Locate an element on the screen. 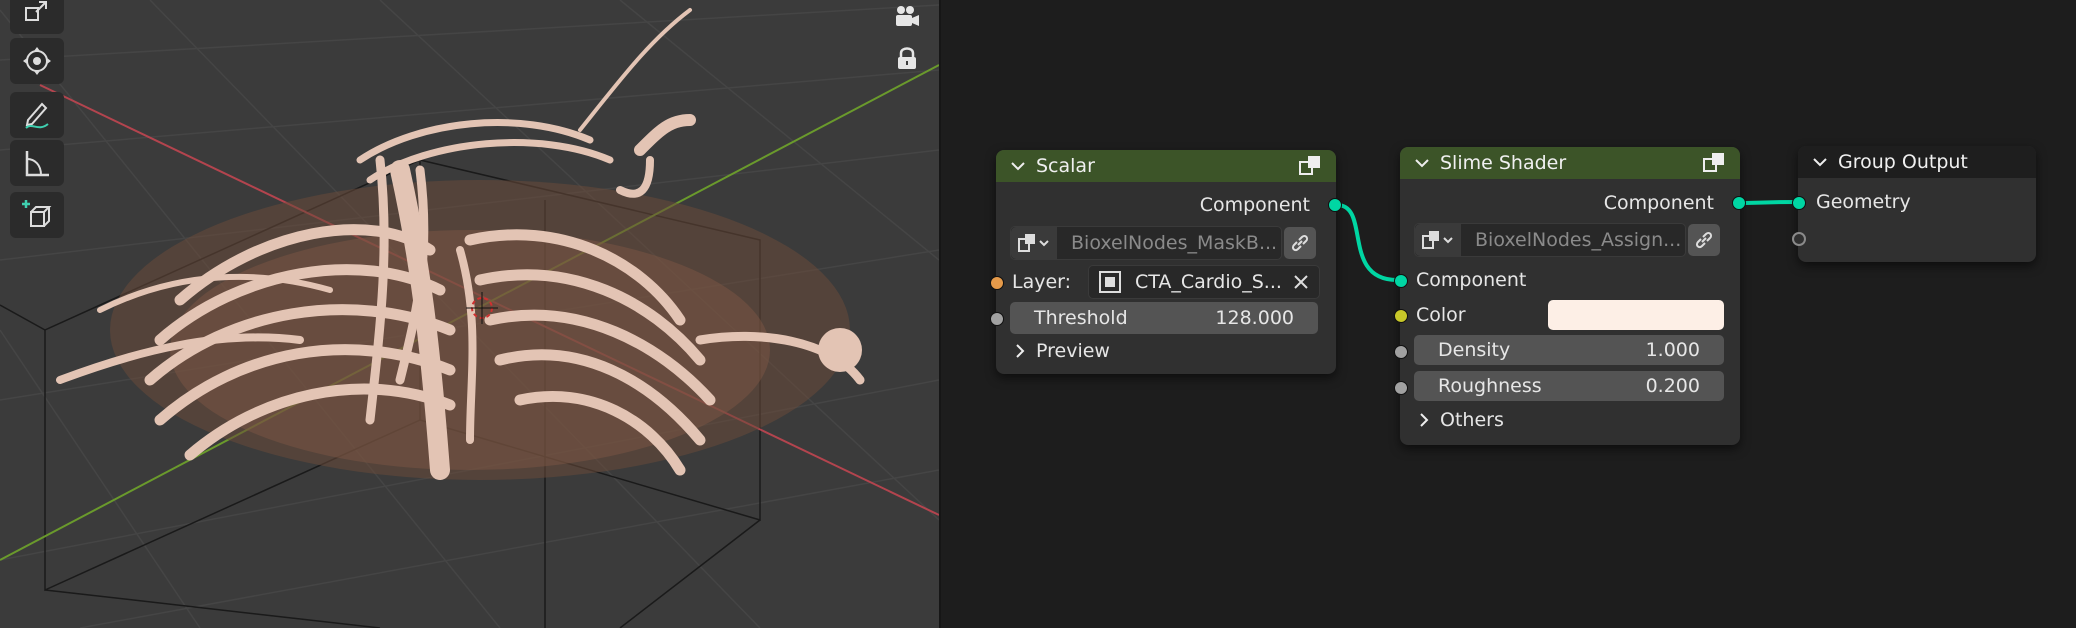 This screenshot has height=628, width=2076. output-node-header: Group Output is located at coordinates (1917, 162).